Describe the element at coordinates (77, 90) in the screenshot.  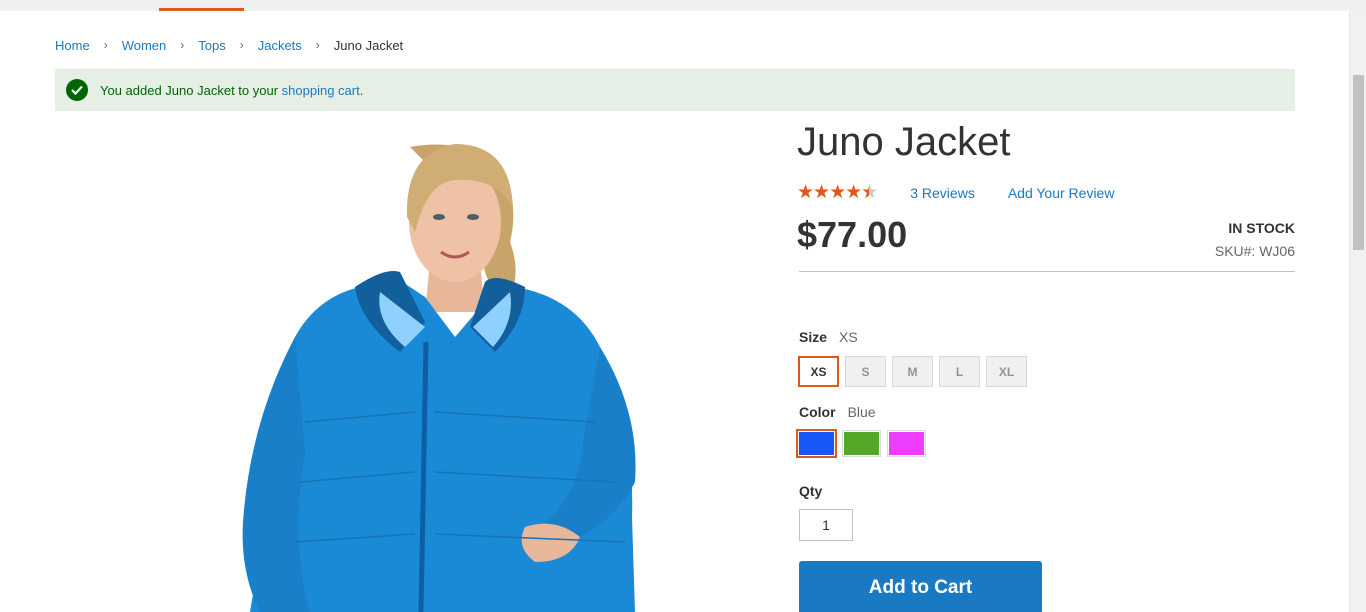
I see `checkmark-icon` at that location.